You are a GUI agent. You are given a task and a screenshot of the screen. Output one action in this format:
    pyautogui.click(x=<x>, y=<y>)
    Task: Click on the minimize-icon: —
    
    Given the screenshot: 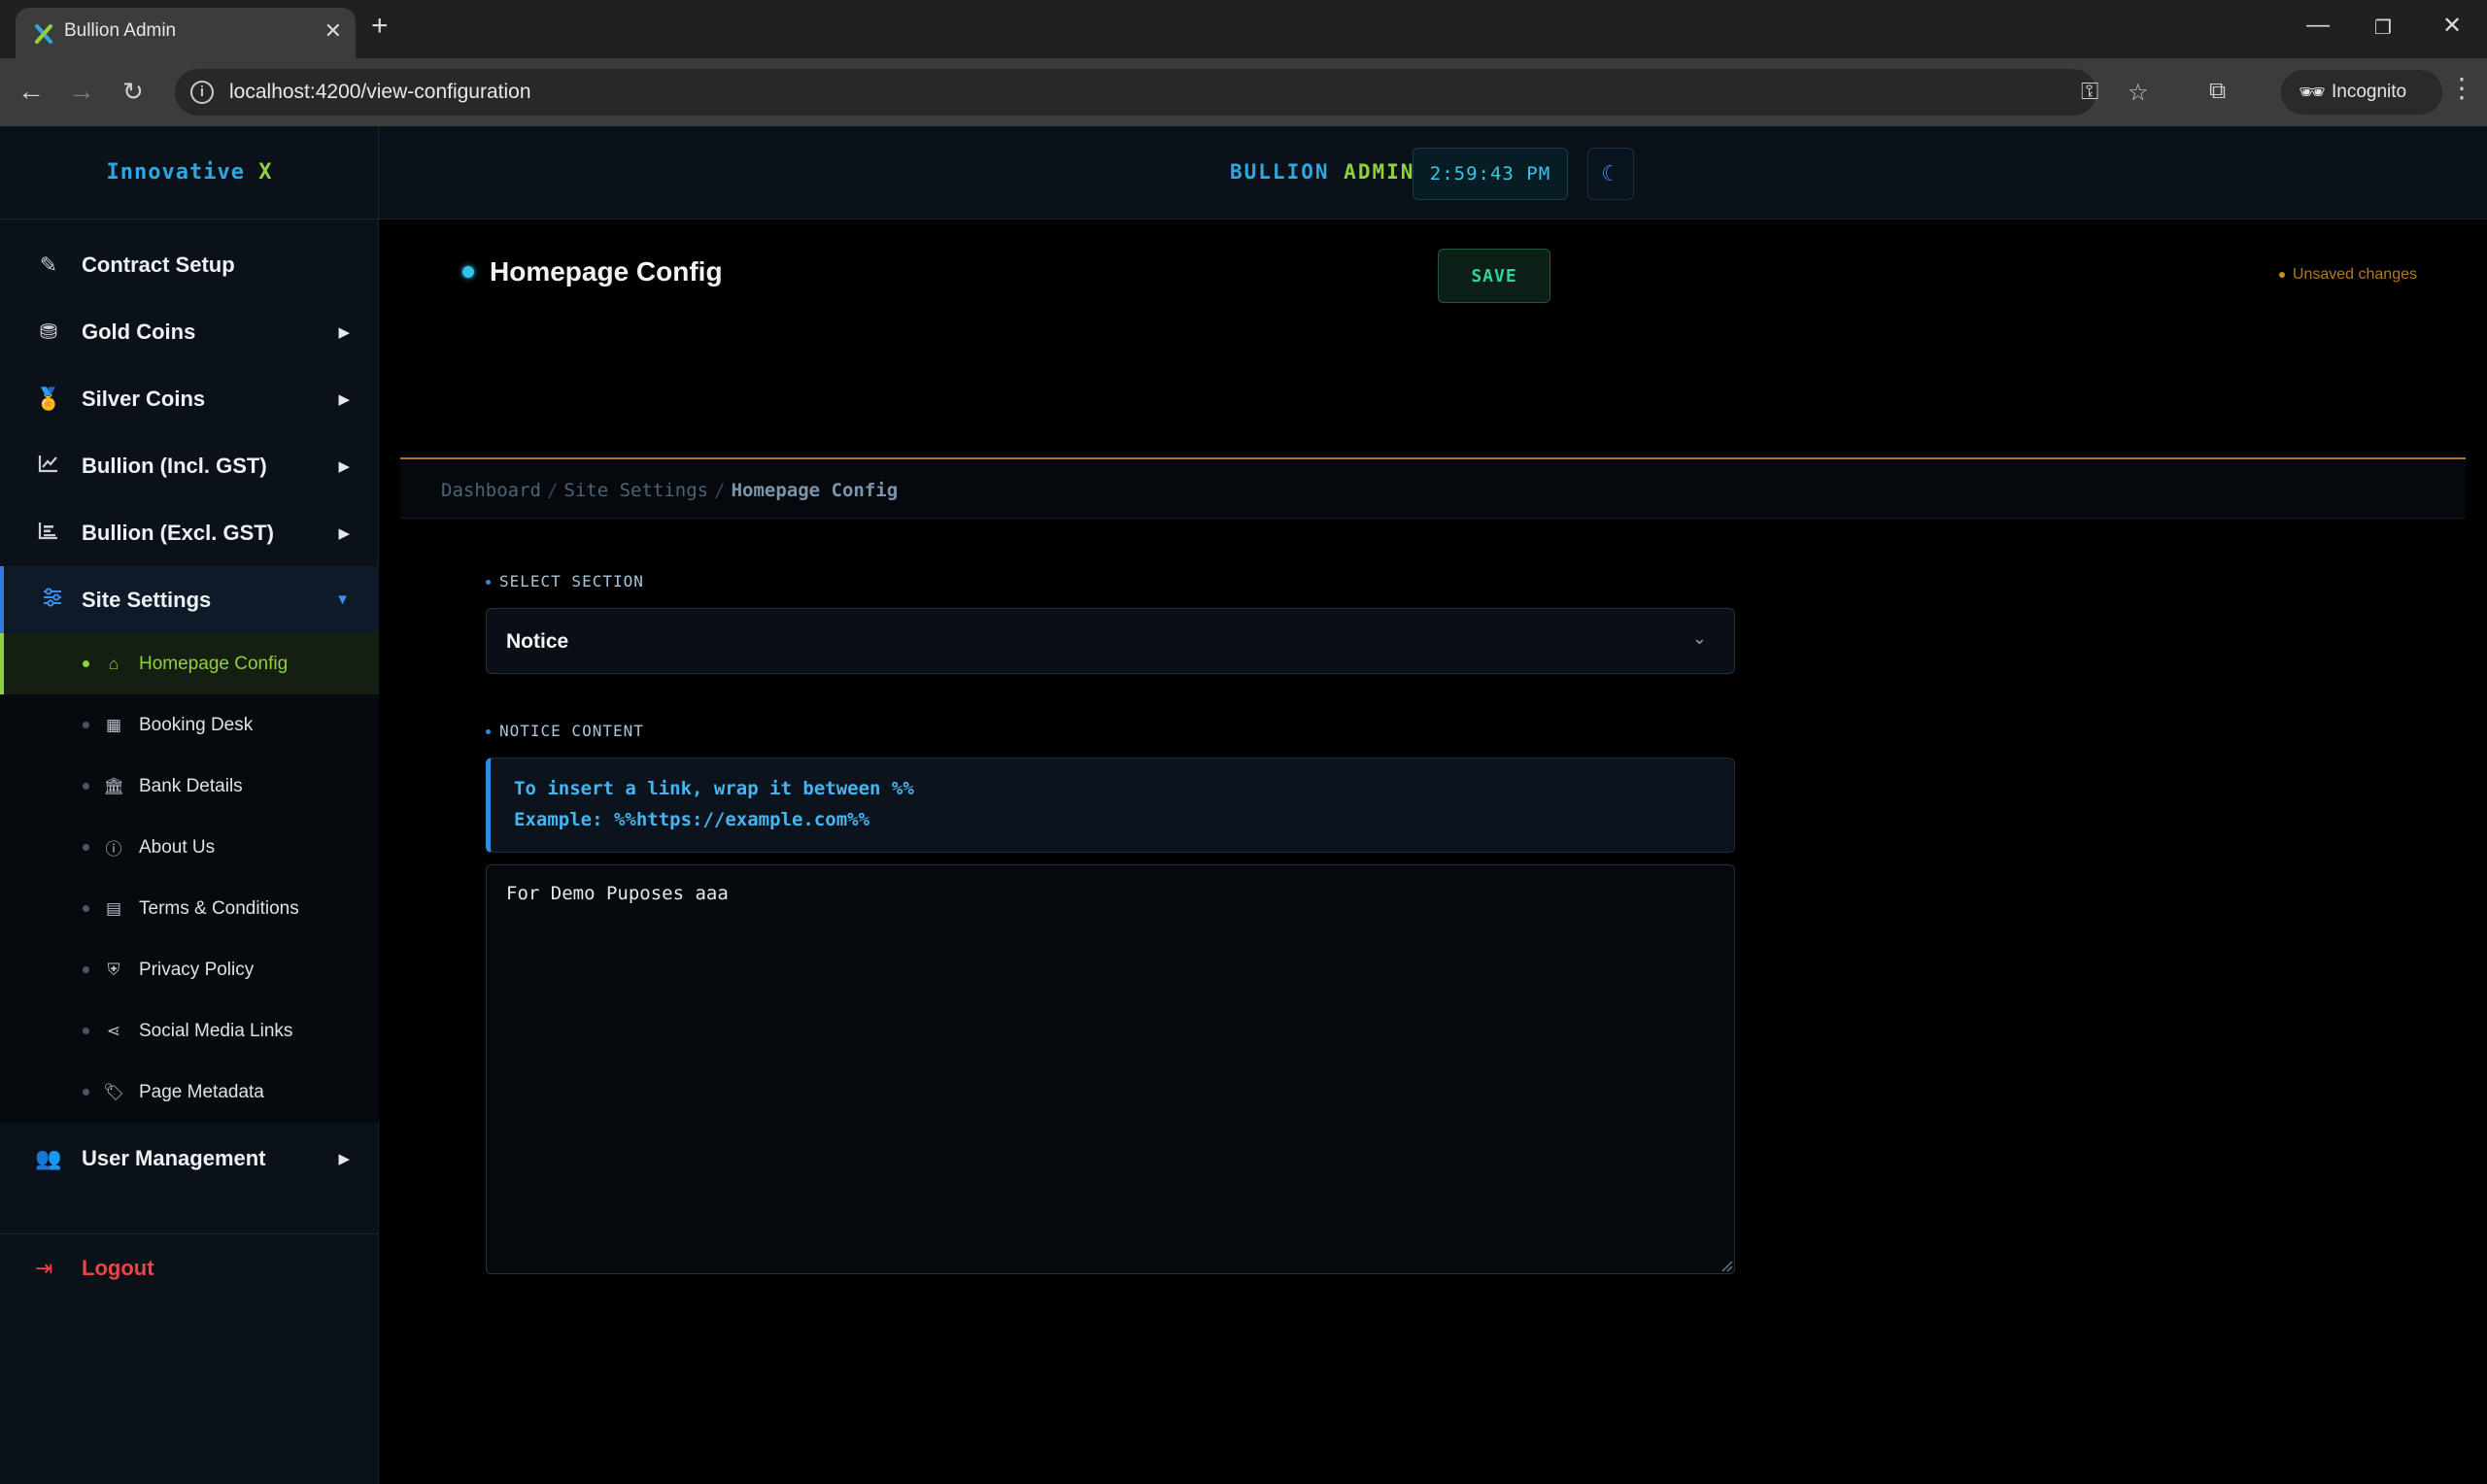 What is the action you would take?
    pyautogui.click(x=2318, y=25)
    